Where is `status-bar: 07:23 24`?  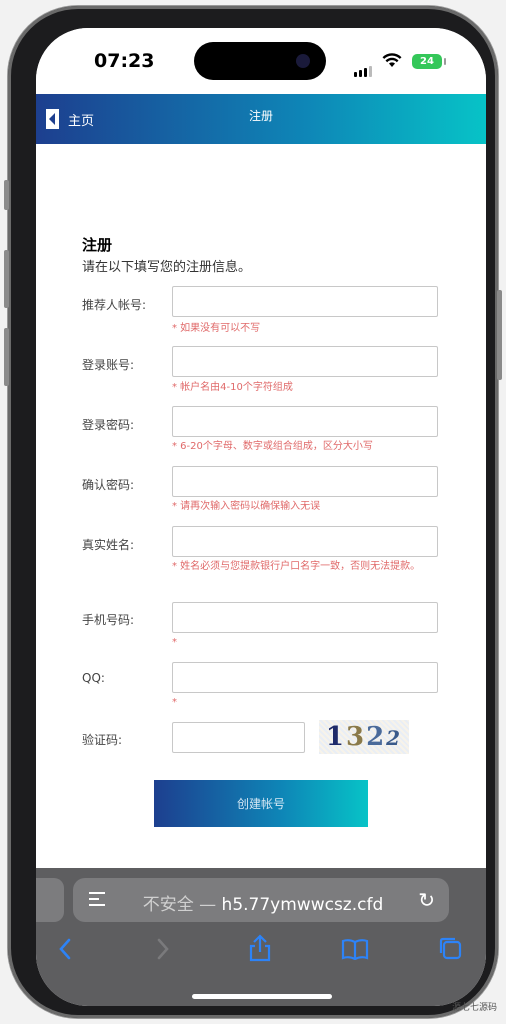
status-bar: 07:23 24 is located at coordinates (261, 60).